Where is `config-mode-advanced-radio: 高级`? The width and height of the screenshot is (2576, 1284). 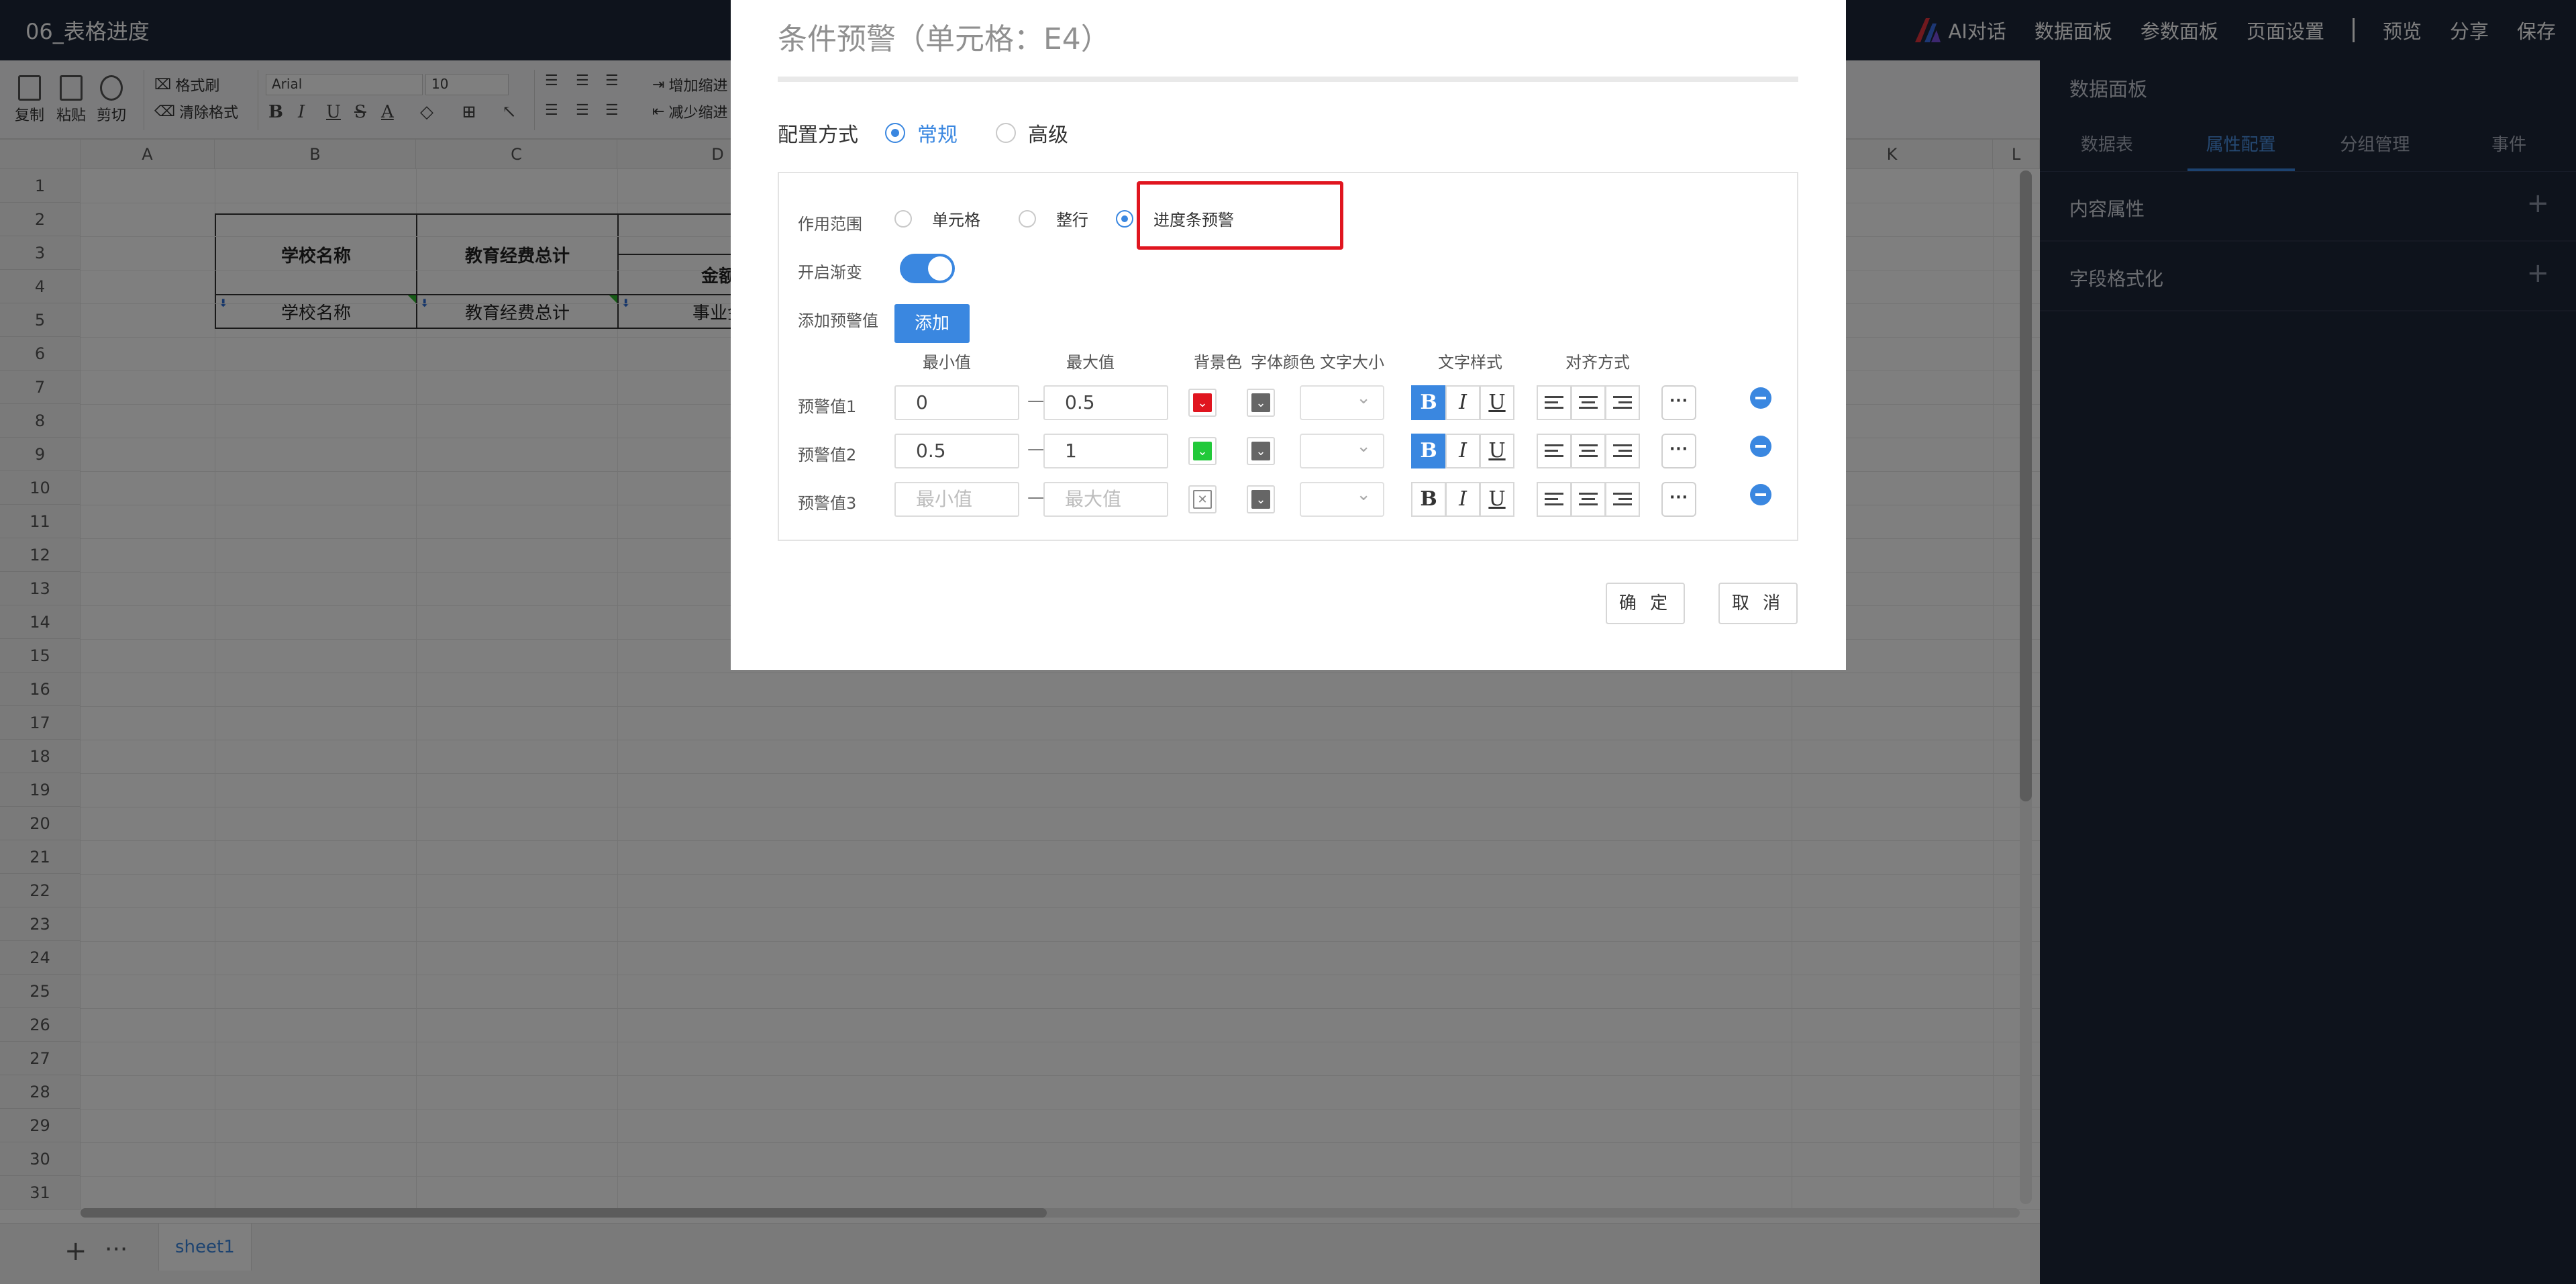
config-mode-advanced-radio: 高级 is located at coordinates (1032, 133).